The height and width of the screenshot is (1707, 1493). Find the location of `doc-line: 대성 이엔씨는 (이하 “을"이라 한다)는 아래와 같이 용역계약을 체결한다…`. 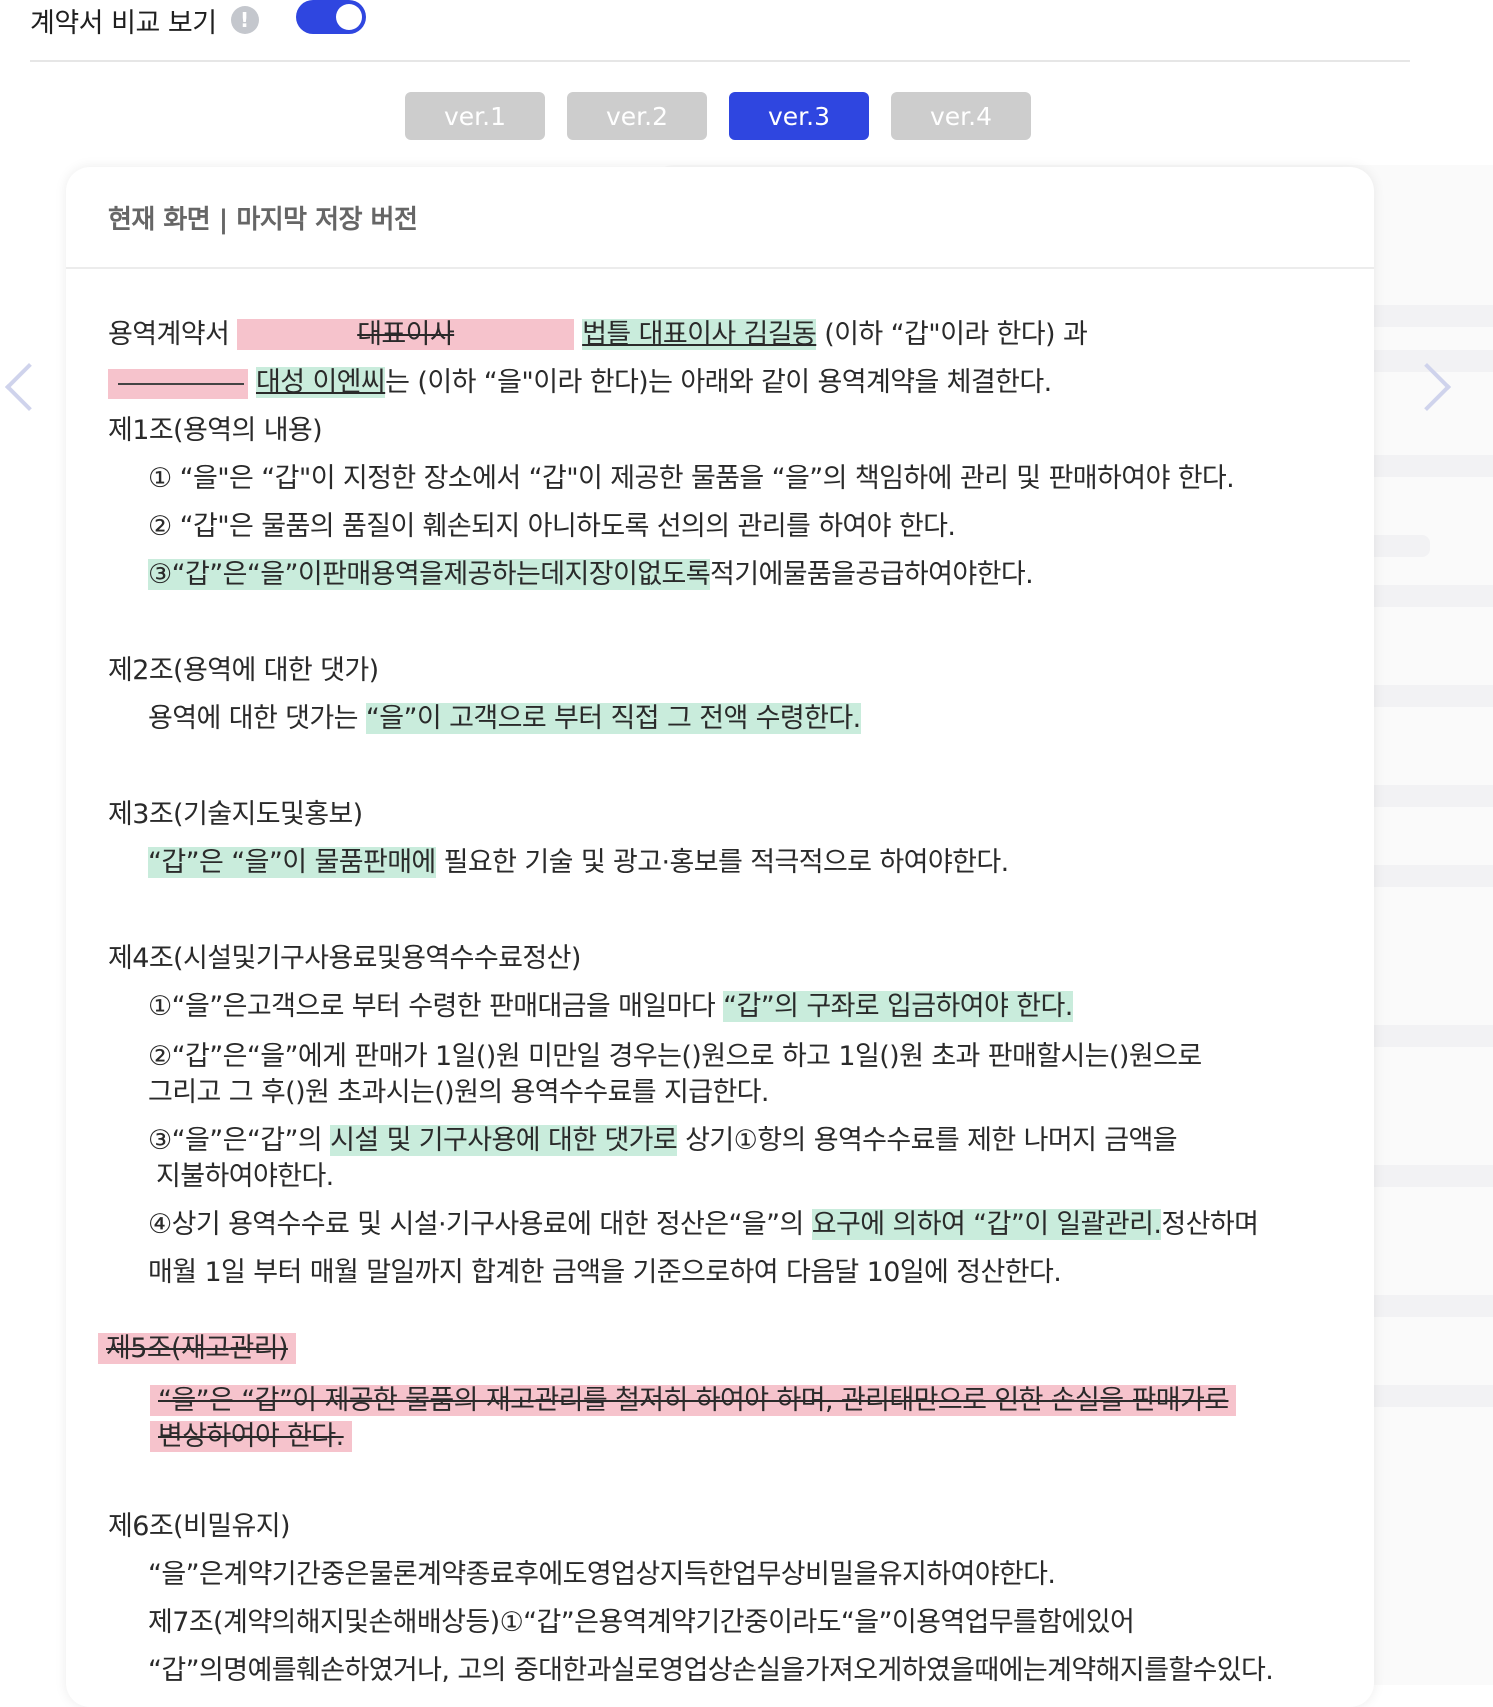

doc-line: 대성 이엔씨는 (이하 “을"이라 한다)는 아래와 같이 용역계약을 체결한다… is located at coordinates (741, 383).